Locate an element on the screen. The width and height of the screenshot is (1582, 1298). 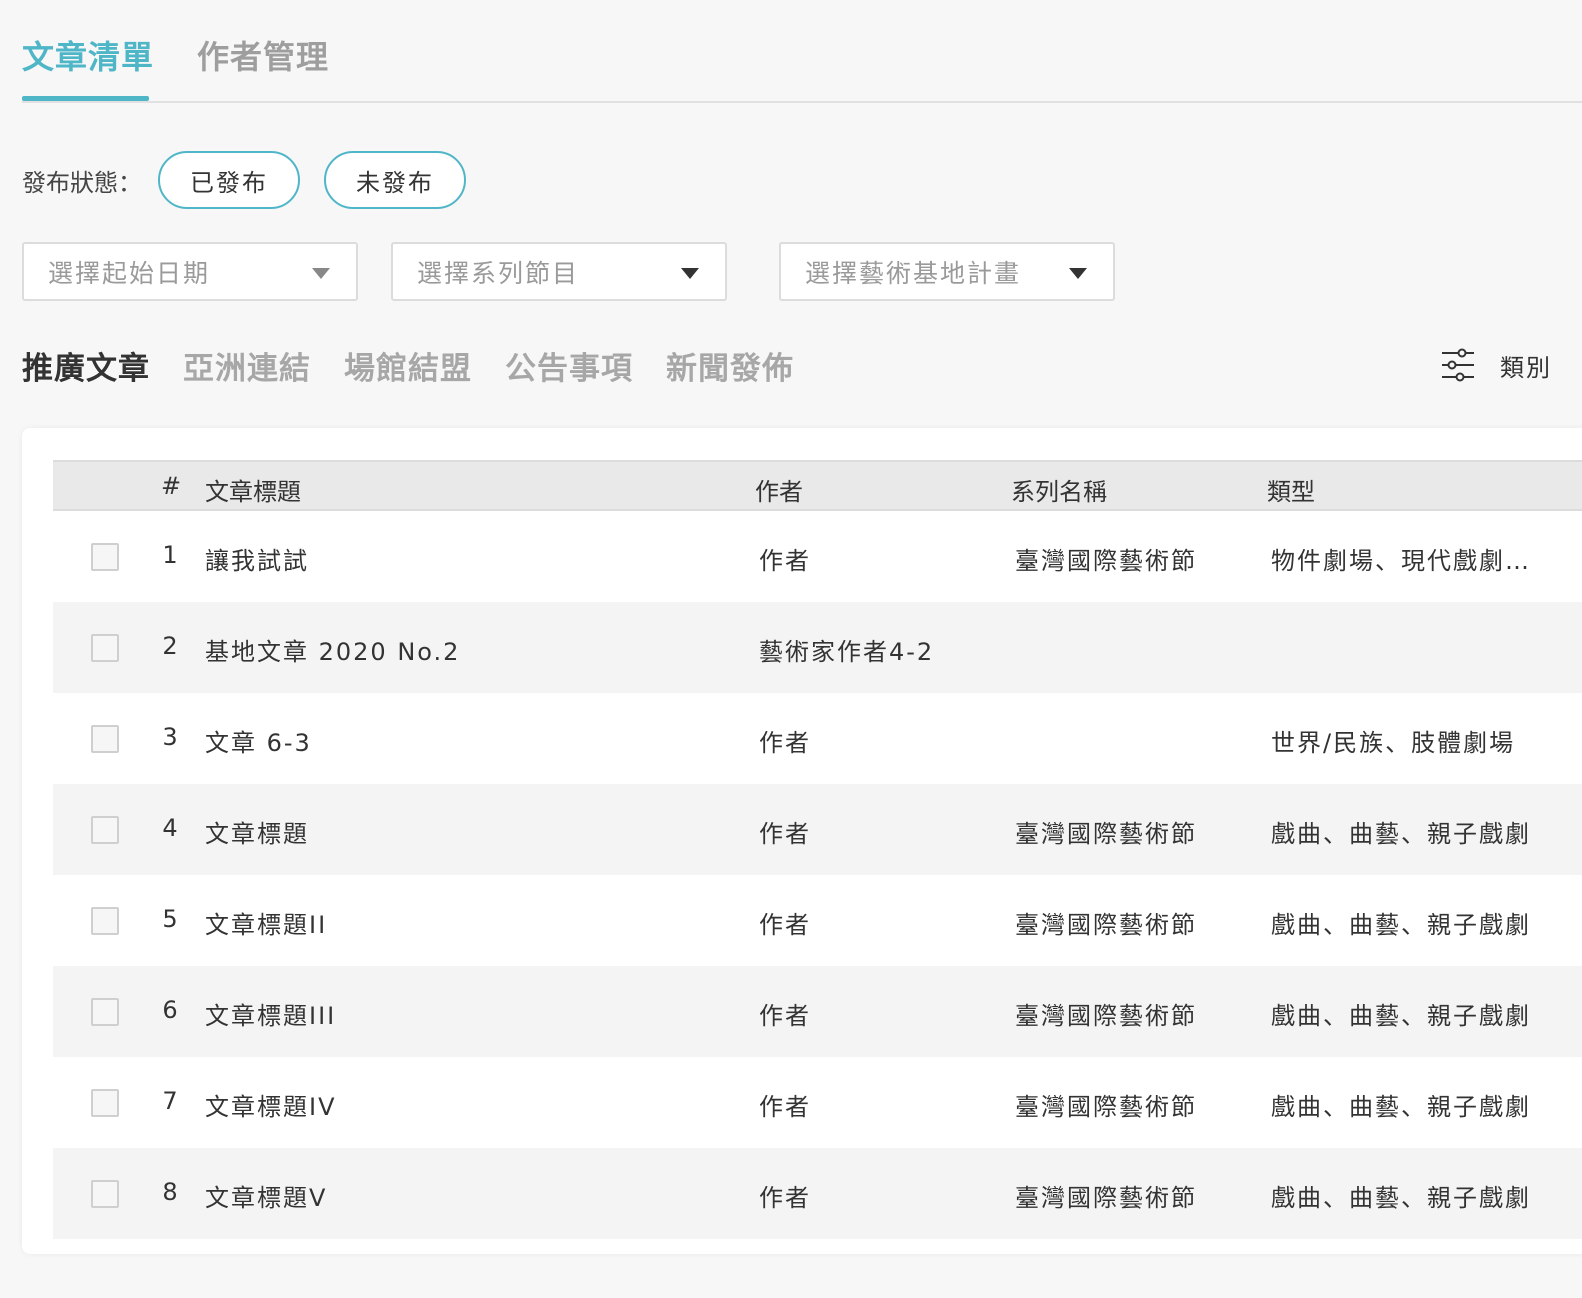
row-number: 6 is located at coordinates (170, 1010).